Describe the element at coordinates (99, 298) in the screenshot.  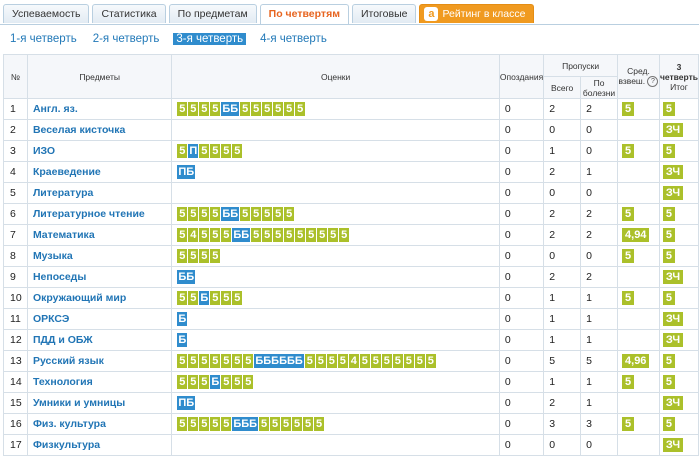
I see `subject-link: Окружающий мир` at that location.